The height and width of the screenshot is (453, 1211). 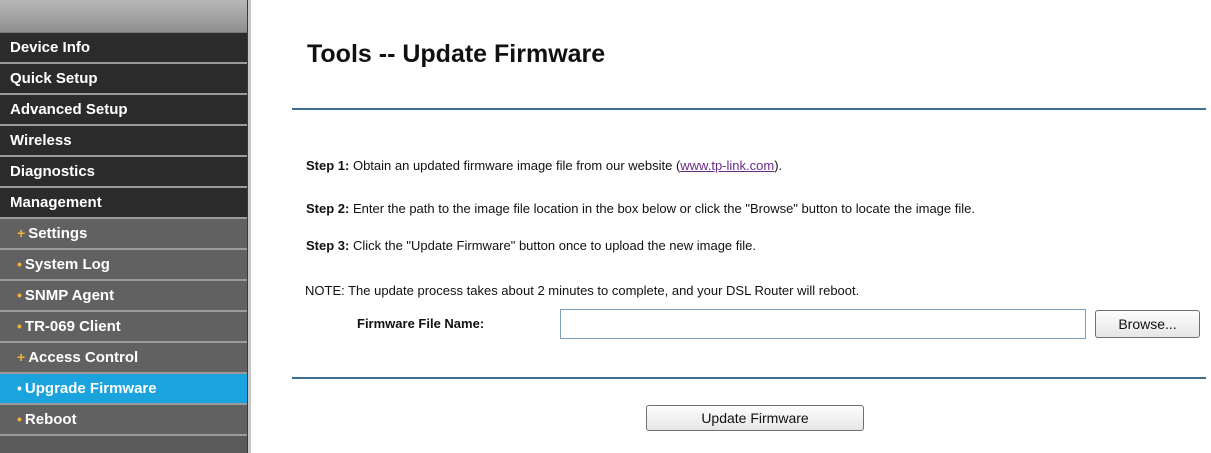 What do you see at coordinates (123, 203) in the screenshot?
I see `sidebar-item-management: Management` at bounding box center [123, 203].